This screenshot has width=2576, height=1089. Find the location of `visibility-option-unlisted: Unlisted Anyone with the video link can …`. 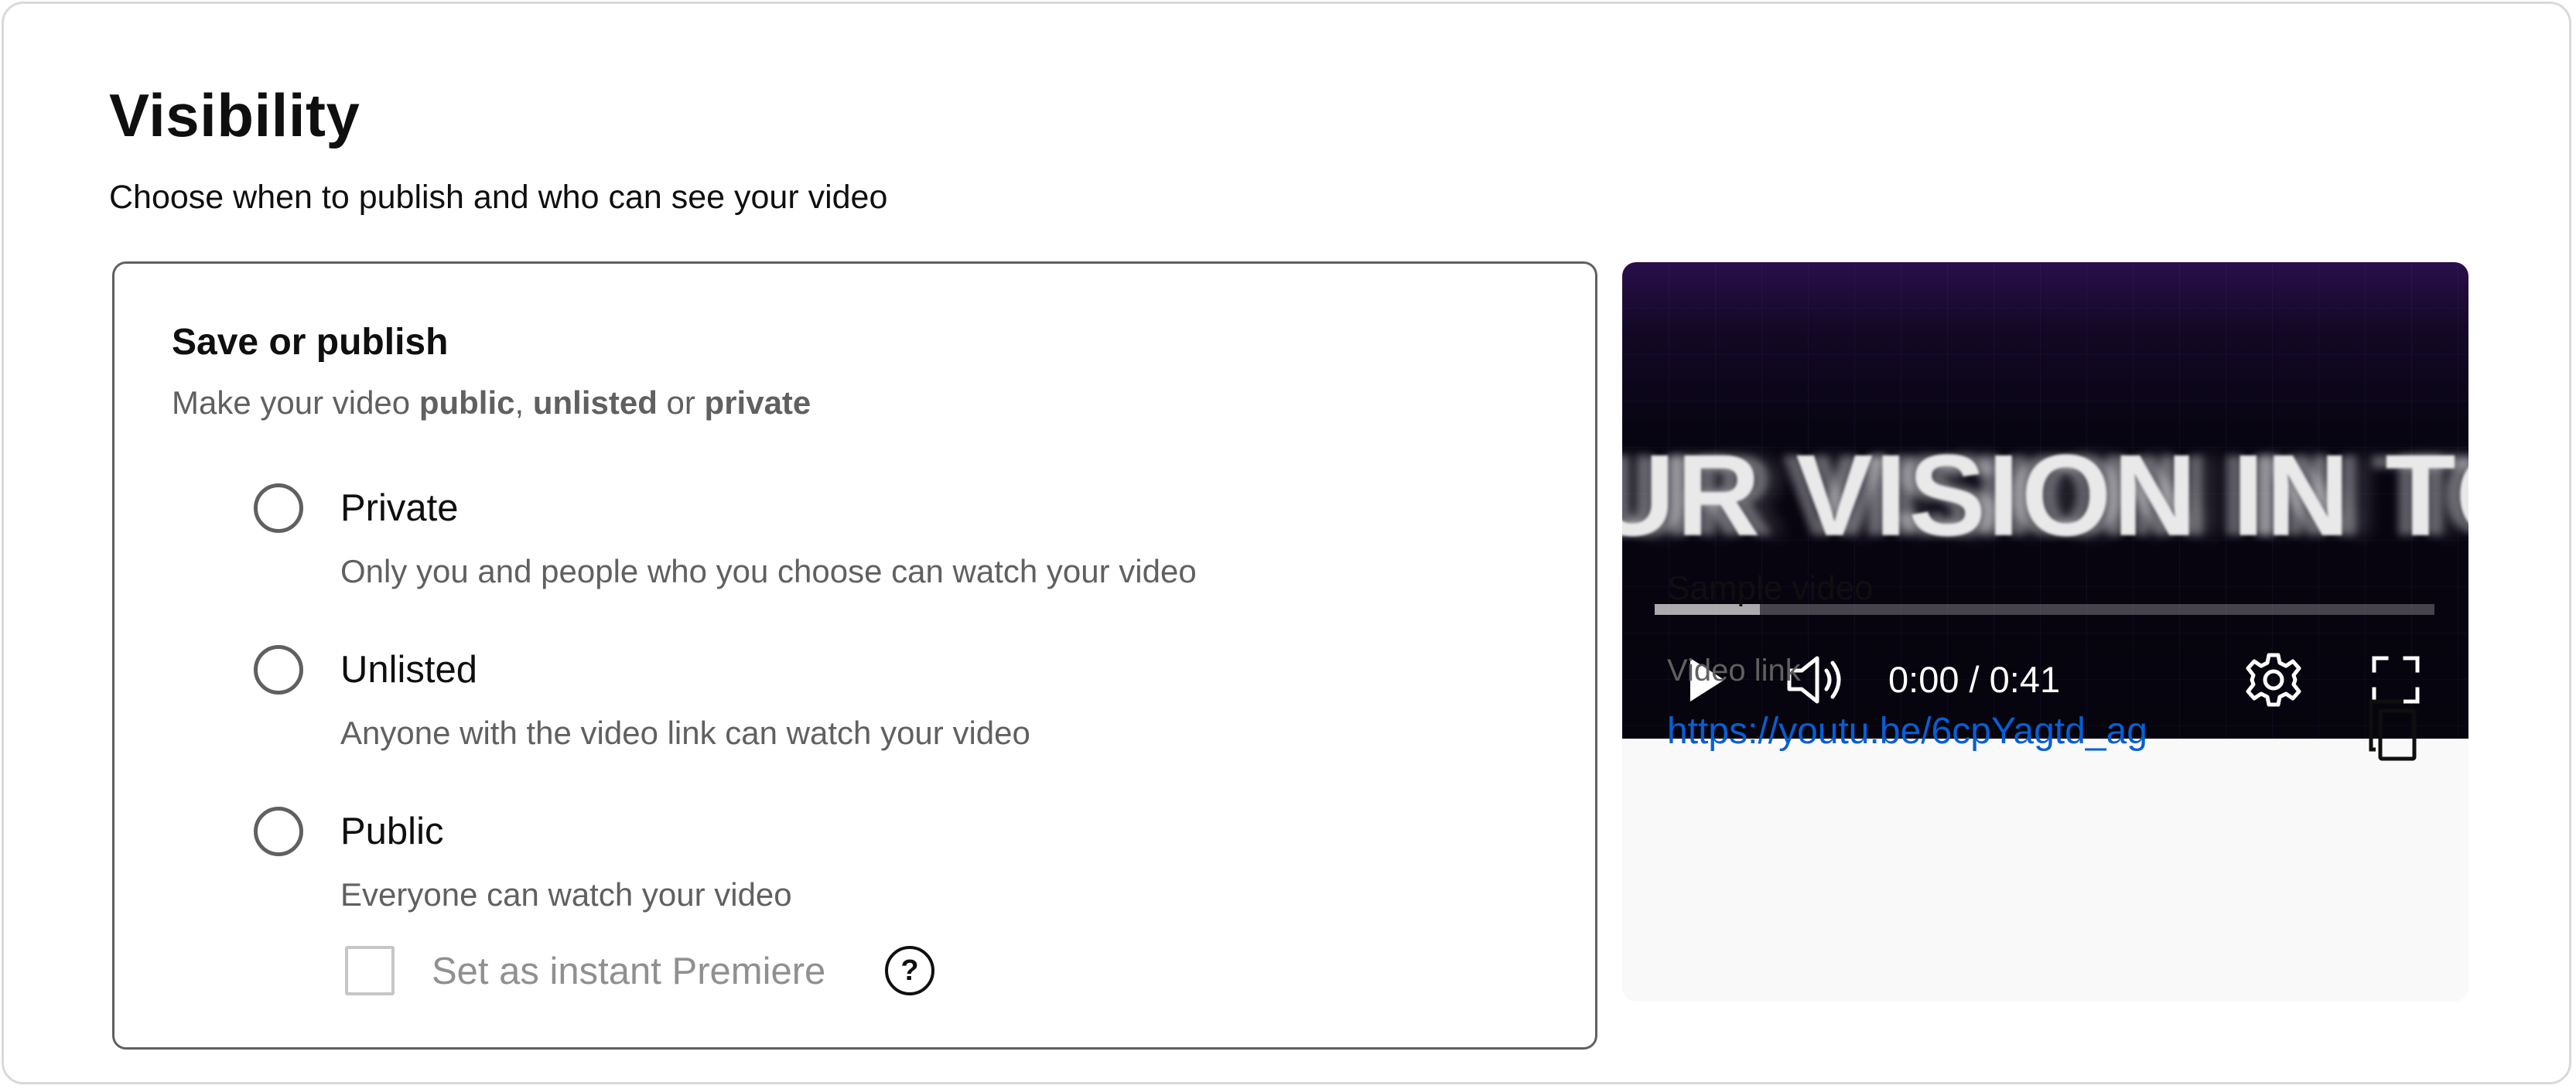

visibility-option-unlisted: Unlisted Anyone with the video link can … is located at coordinates (834, 705).